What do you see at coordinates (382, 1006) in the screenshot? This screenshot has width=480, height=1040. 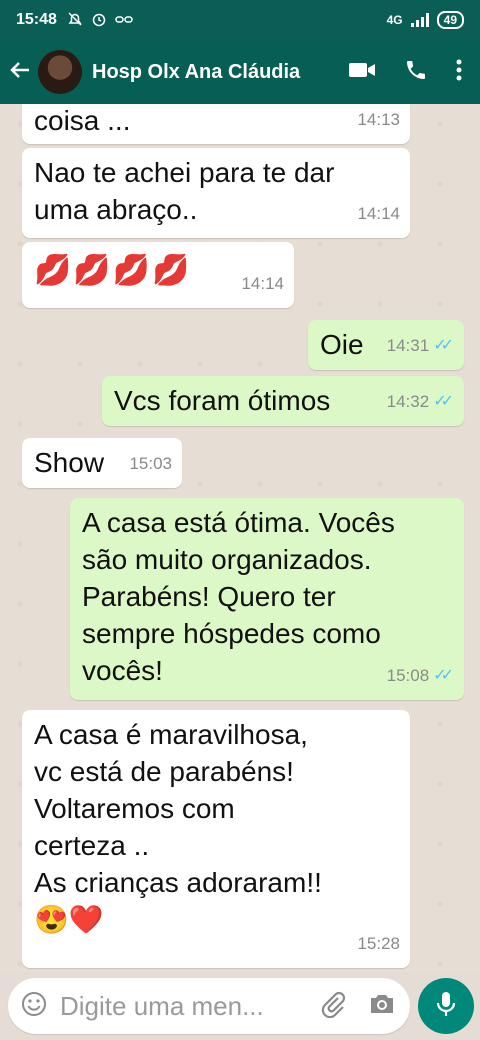 I see `camera-icon` at bounding box center [382, 1006].